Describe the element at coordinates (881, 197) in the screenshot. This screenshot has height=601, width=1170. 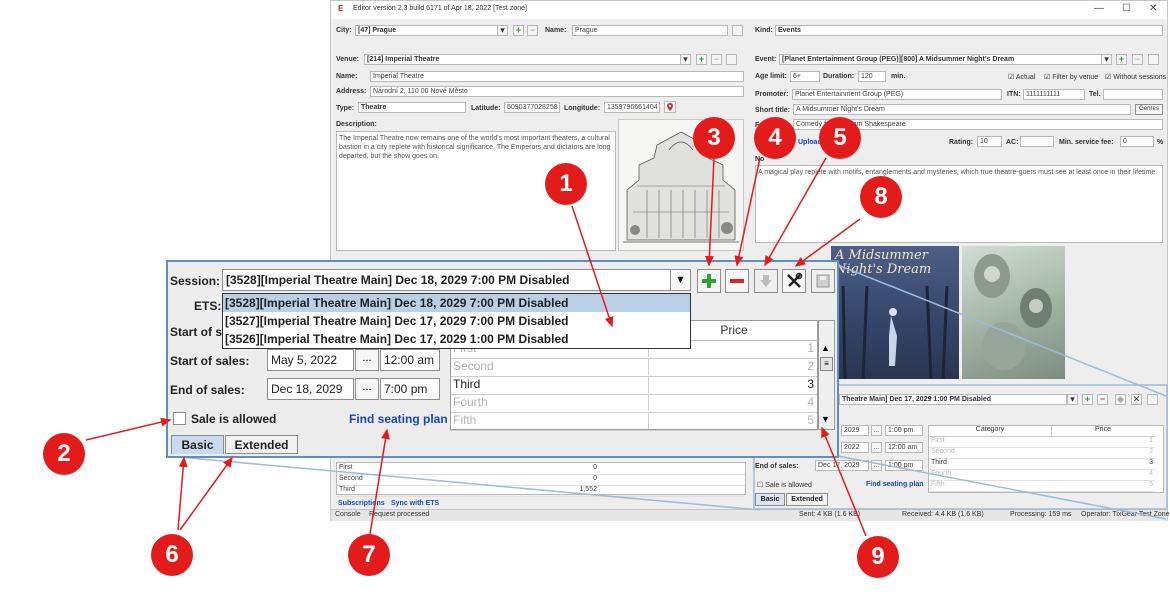
I see `callout-8: 8` at that location.